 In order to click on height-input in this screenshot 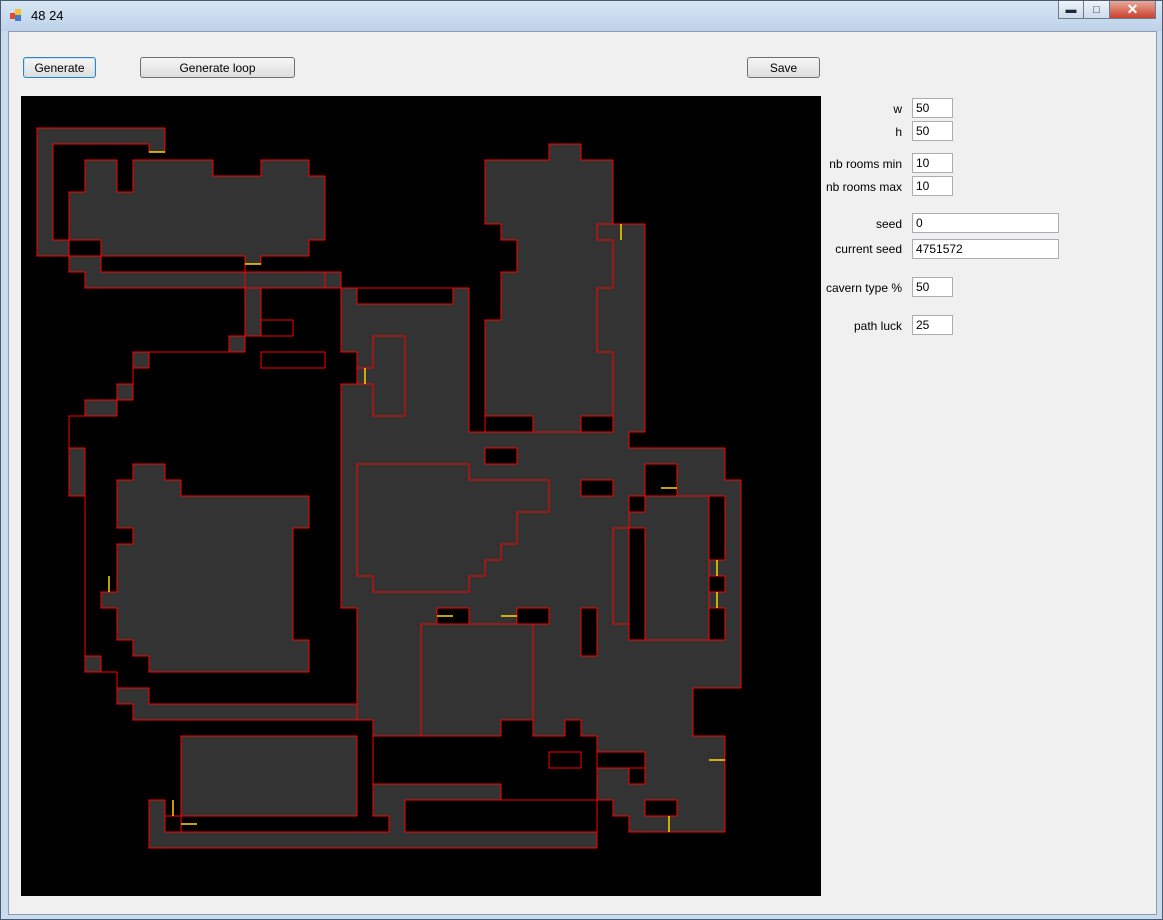, I will do `click(932, 131)`.